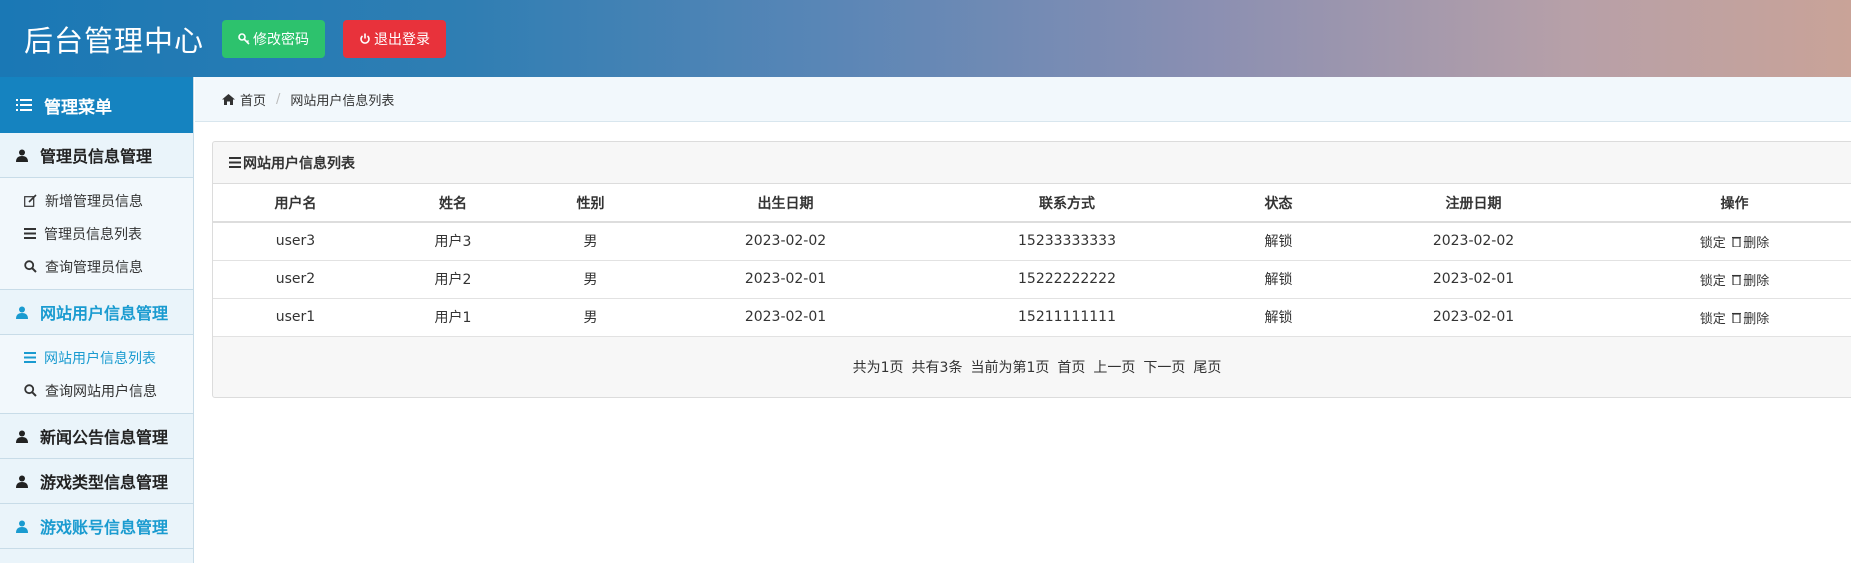 The width and height of the screenshot is (1851, 563). I want to click on sidebar-group-game-type: 游戏类型信息管理, so click(96, 481).